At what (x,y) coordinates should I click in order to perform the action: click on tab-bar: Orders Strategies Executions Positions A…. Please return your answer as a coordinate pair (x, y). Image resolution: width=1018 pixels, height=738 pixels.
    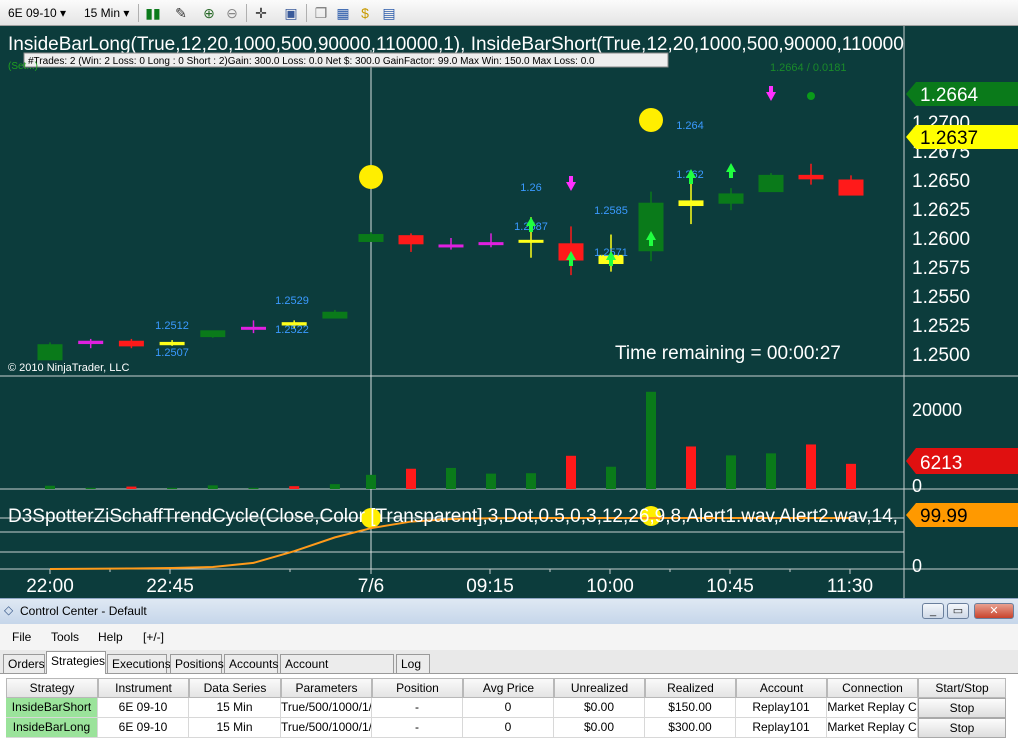
    Looking at the image, I should click on (509, 669).